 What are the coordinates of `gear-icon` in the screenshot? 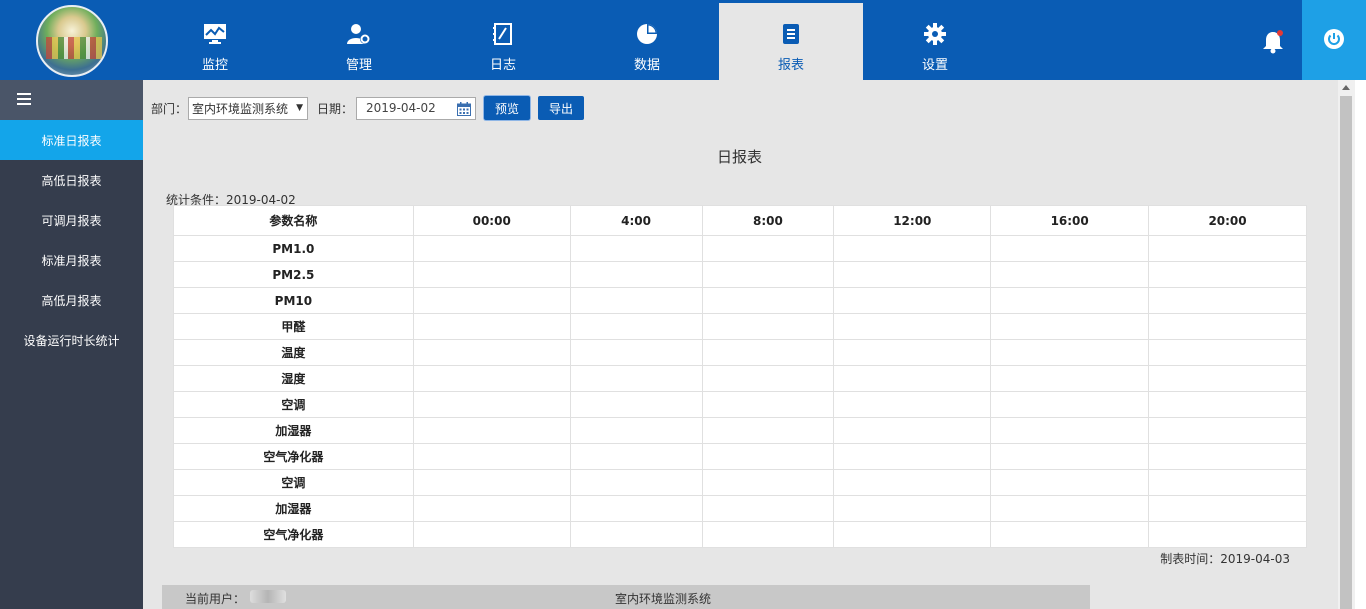 It's located at (935, 34).